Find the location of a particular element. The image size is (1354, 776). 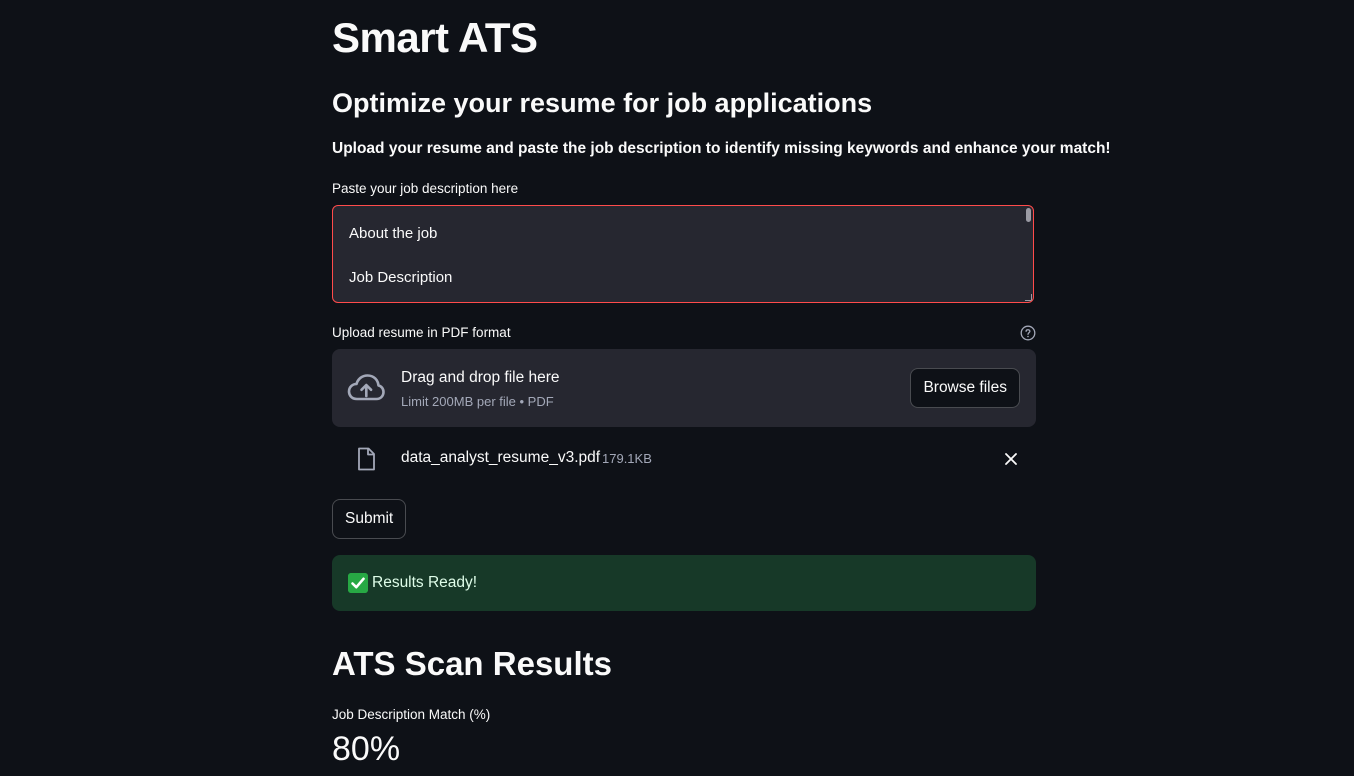

close-icon is located at coordinates (1011, 459).